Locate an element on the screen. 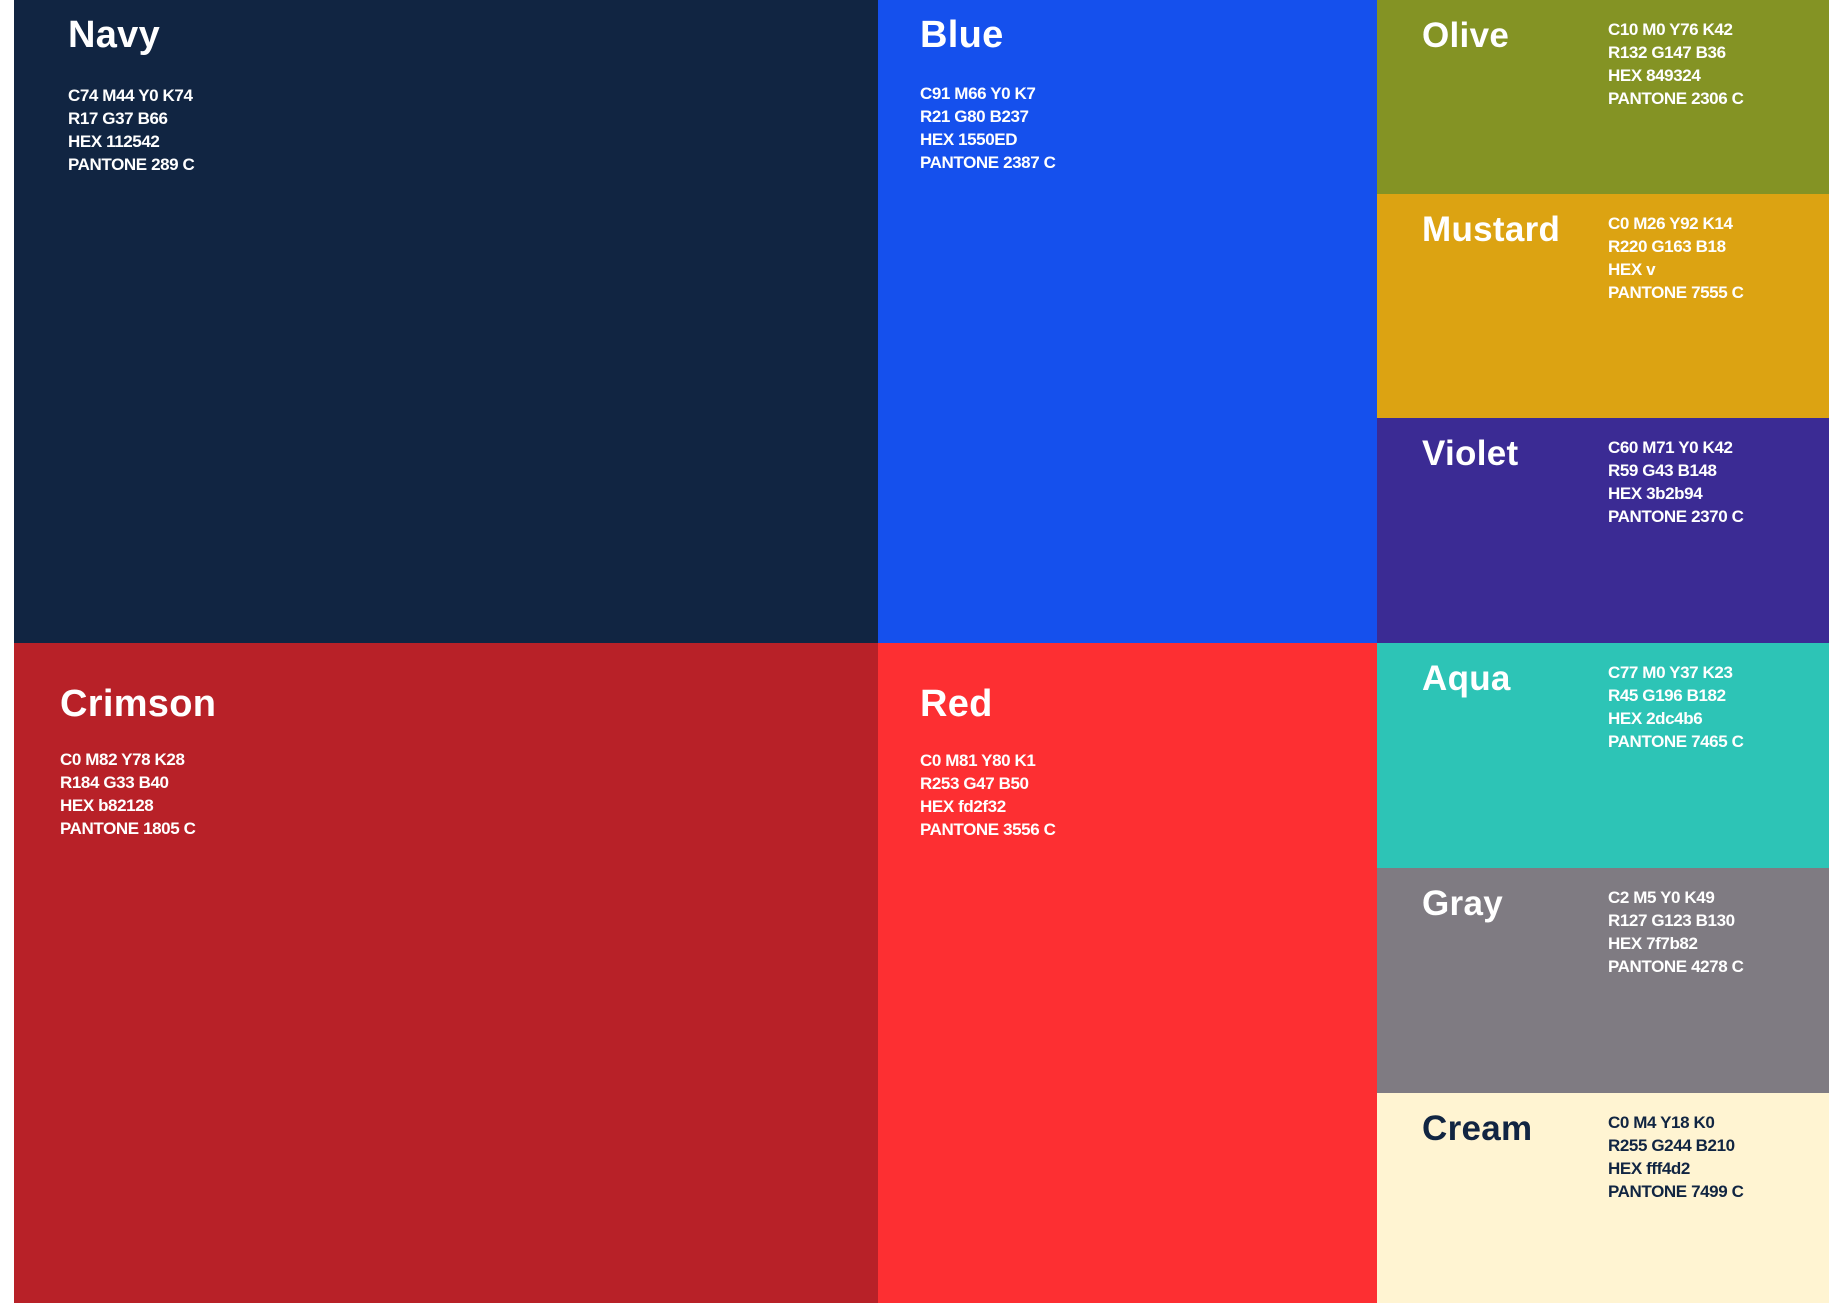 The height and width of the screenshot is (1303, 1829). pantone-value: PANTONE 7499 C is located at coordinates (1676, 1191).